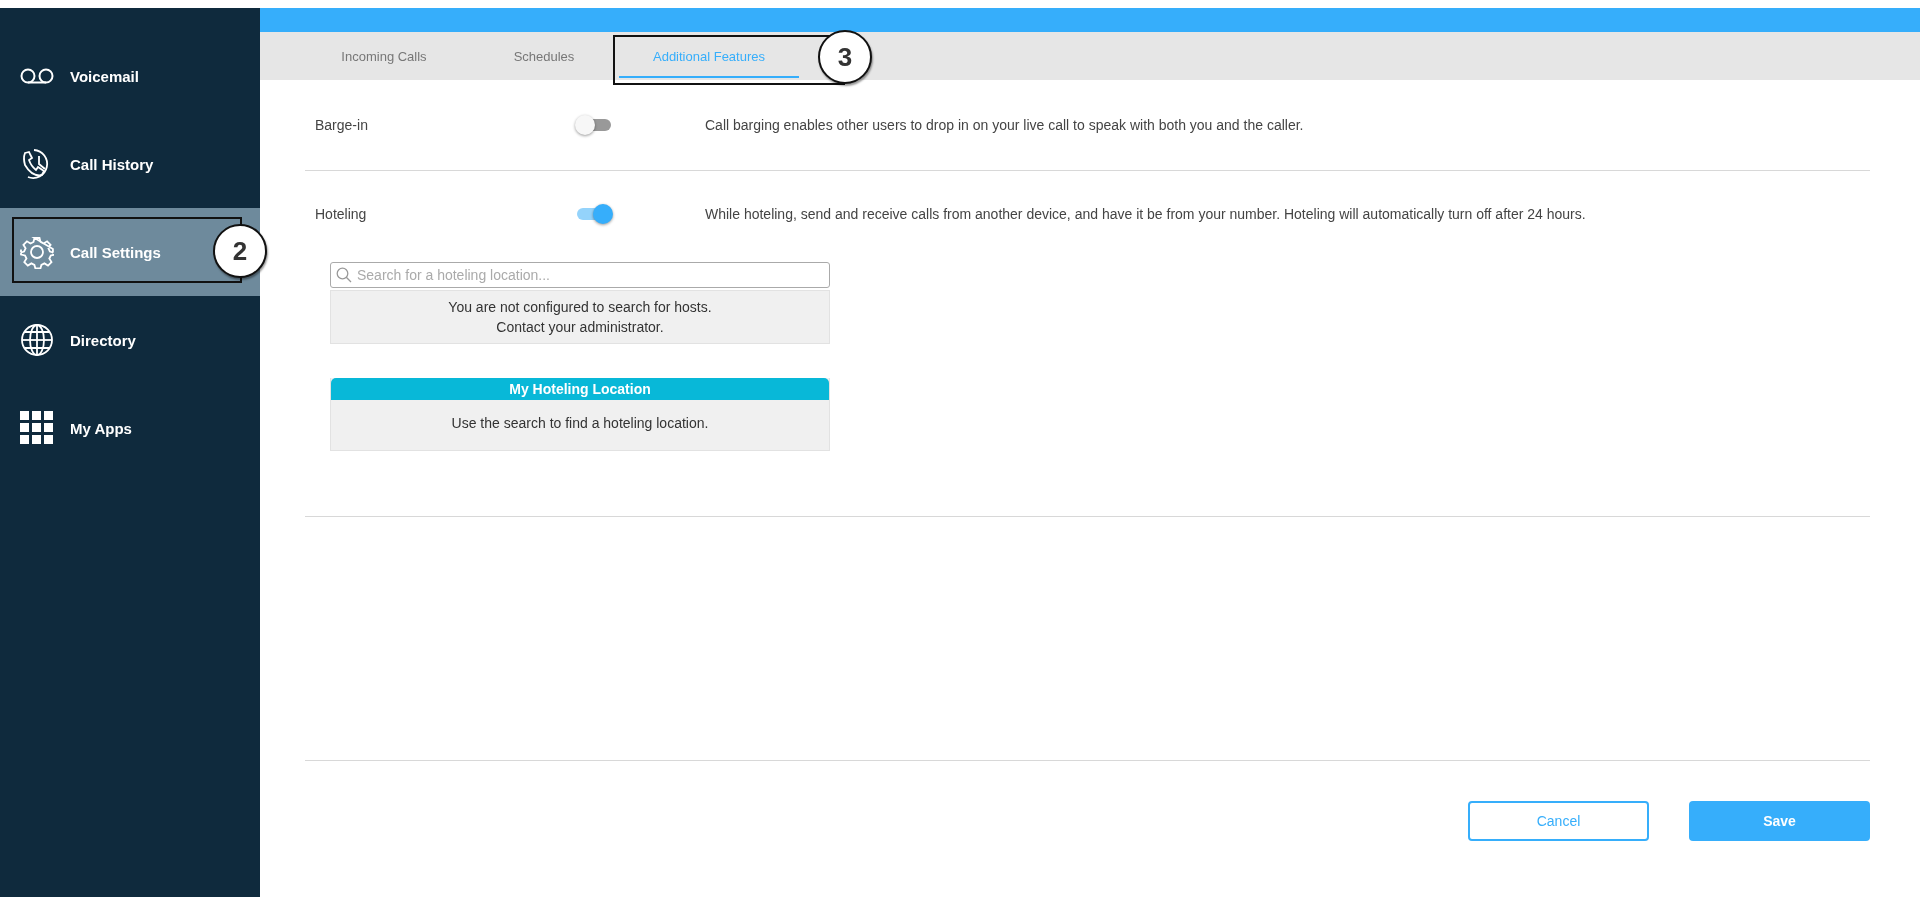 The height and width of the screenshot is (897, 1920). I want to click on tab: Incoming Calls, so click(384, 56).